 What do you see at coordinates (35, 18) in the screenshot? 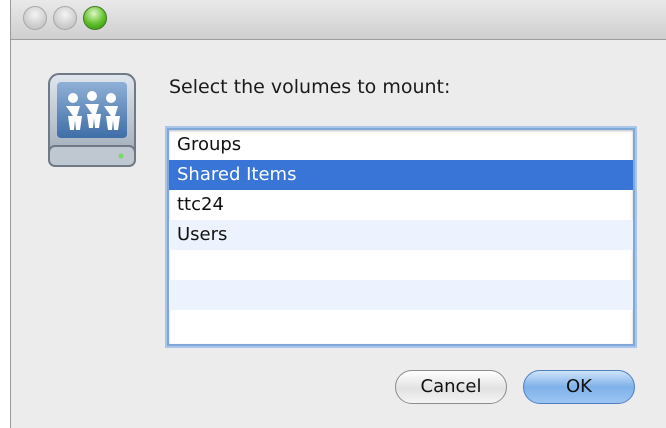
I see `close-button` at bounding box center [35, 18].